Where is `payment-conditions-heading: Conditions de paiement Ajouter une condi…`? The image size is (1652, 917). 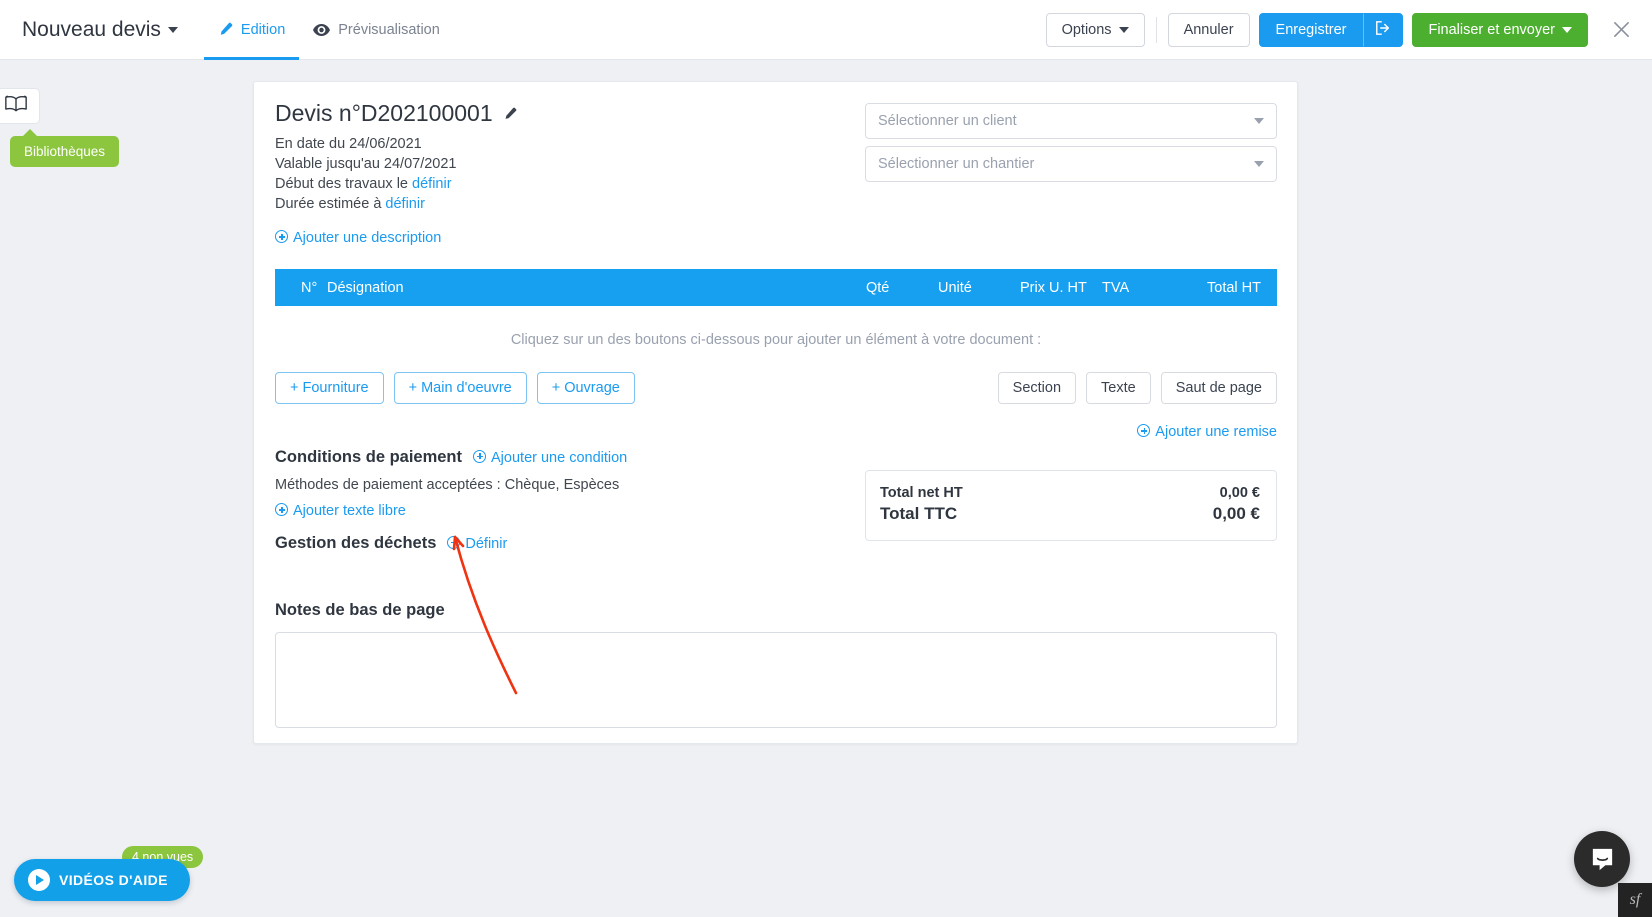
payment-conditions-heading: Conditions de paiement Ajouter une condi… is located at coordinates (776, 457).